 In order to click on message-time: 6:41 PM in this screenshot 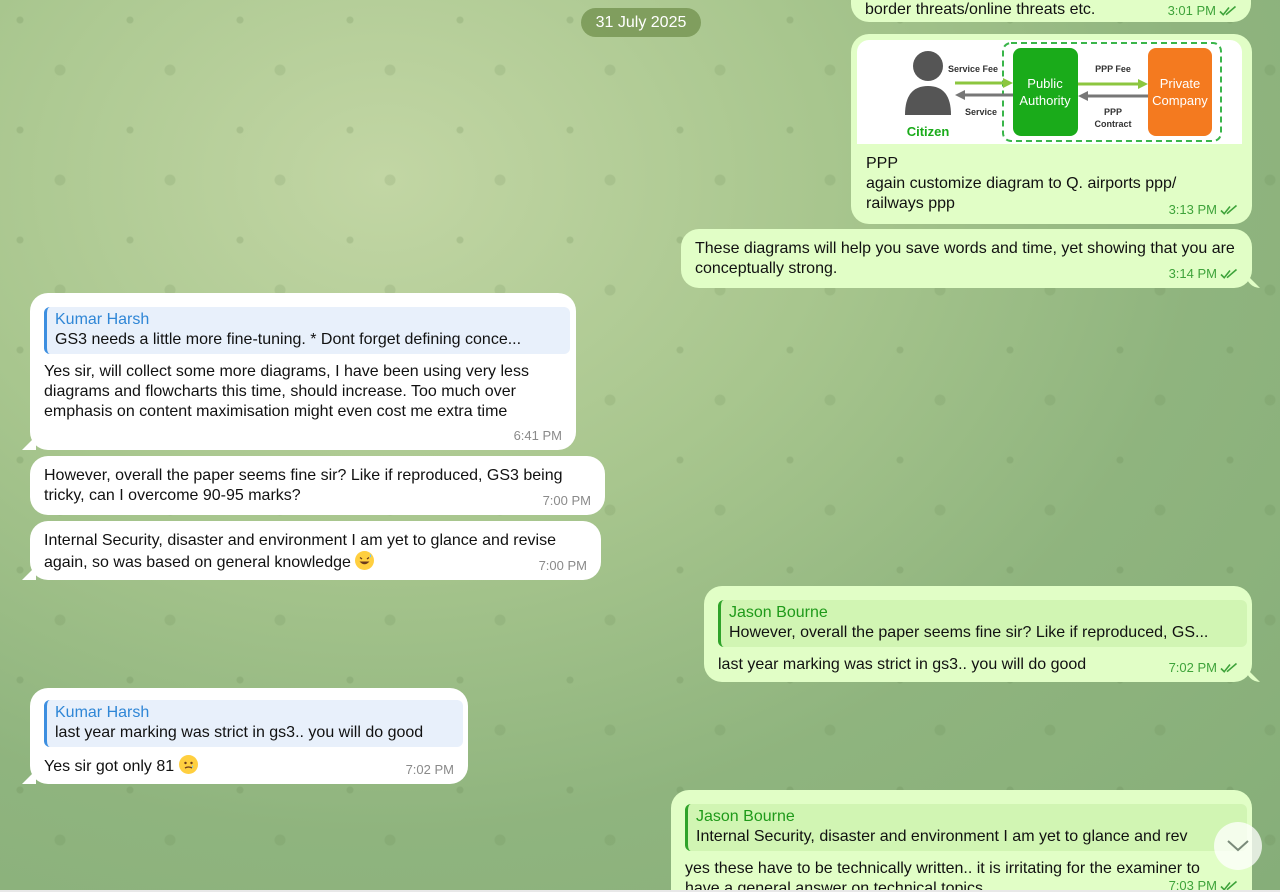, I will do `click(537, 435)`.